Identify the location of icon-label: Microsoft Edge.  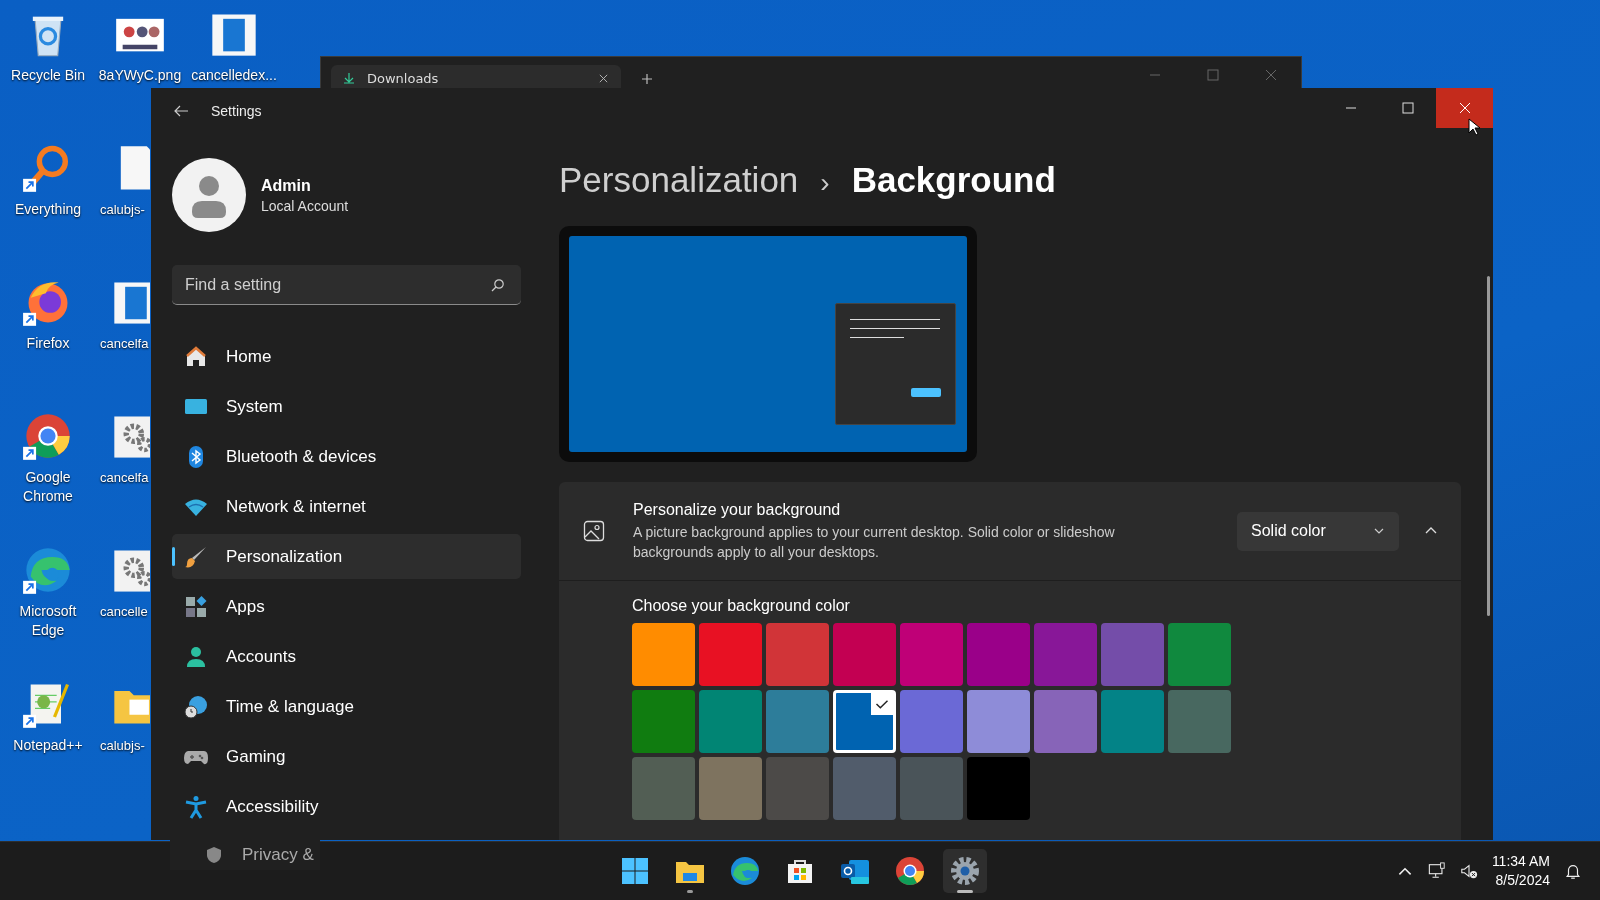
(48, 621).